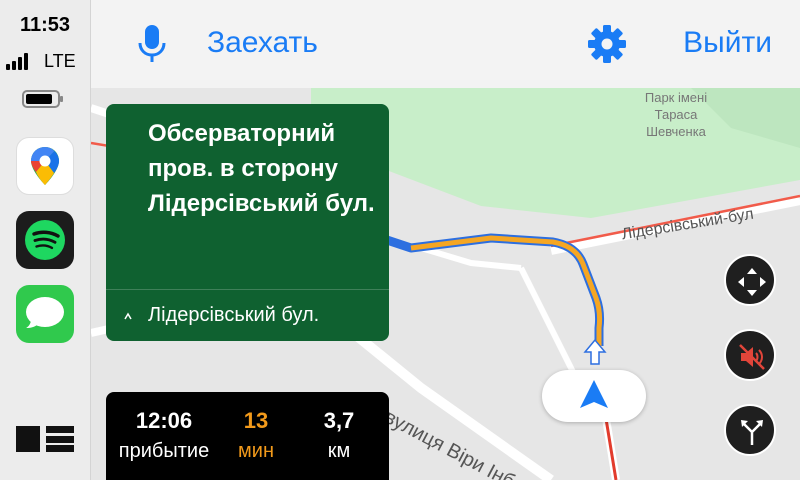  Describe the element at coordinates (234, 315) in the screenshot. I see `instruction-subtext: Лідерсівський бул.` at that location.